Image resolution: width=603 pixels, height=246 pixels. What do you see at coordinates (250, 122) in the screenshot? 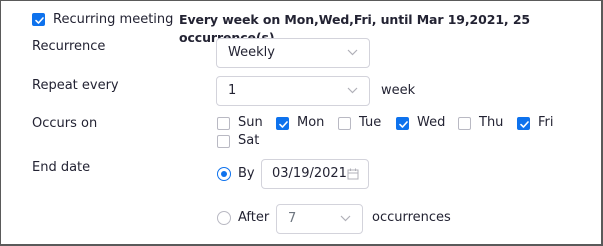
I see `day-label-sun: Sun` at bounding box center [250, 122].